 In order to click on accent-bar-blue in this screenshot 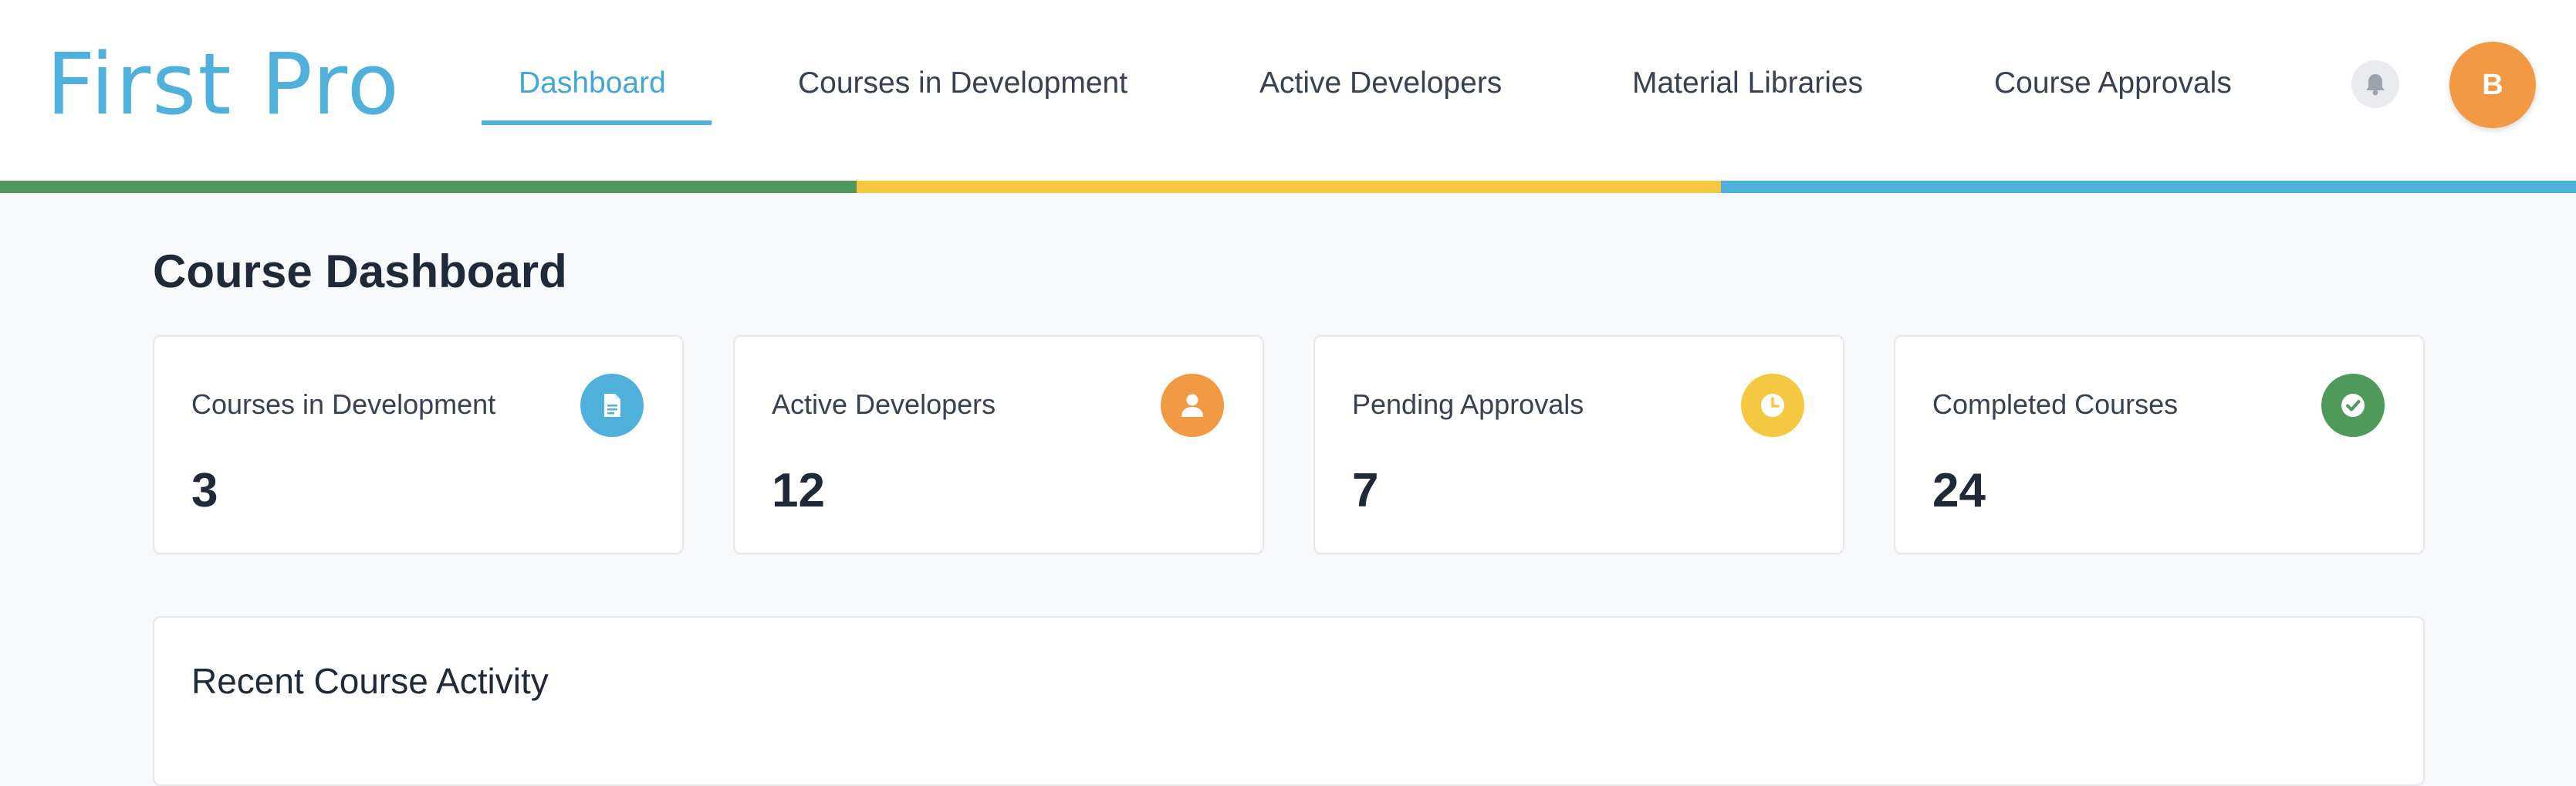, I will do `click(2148, 187)`.